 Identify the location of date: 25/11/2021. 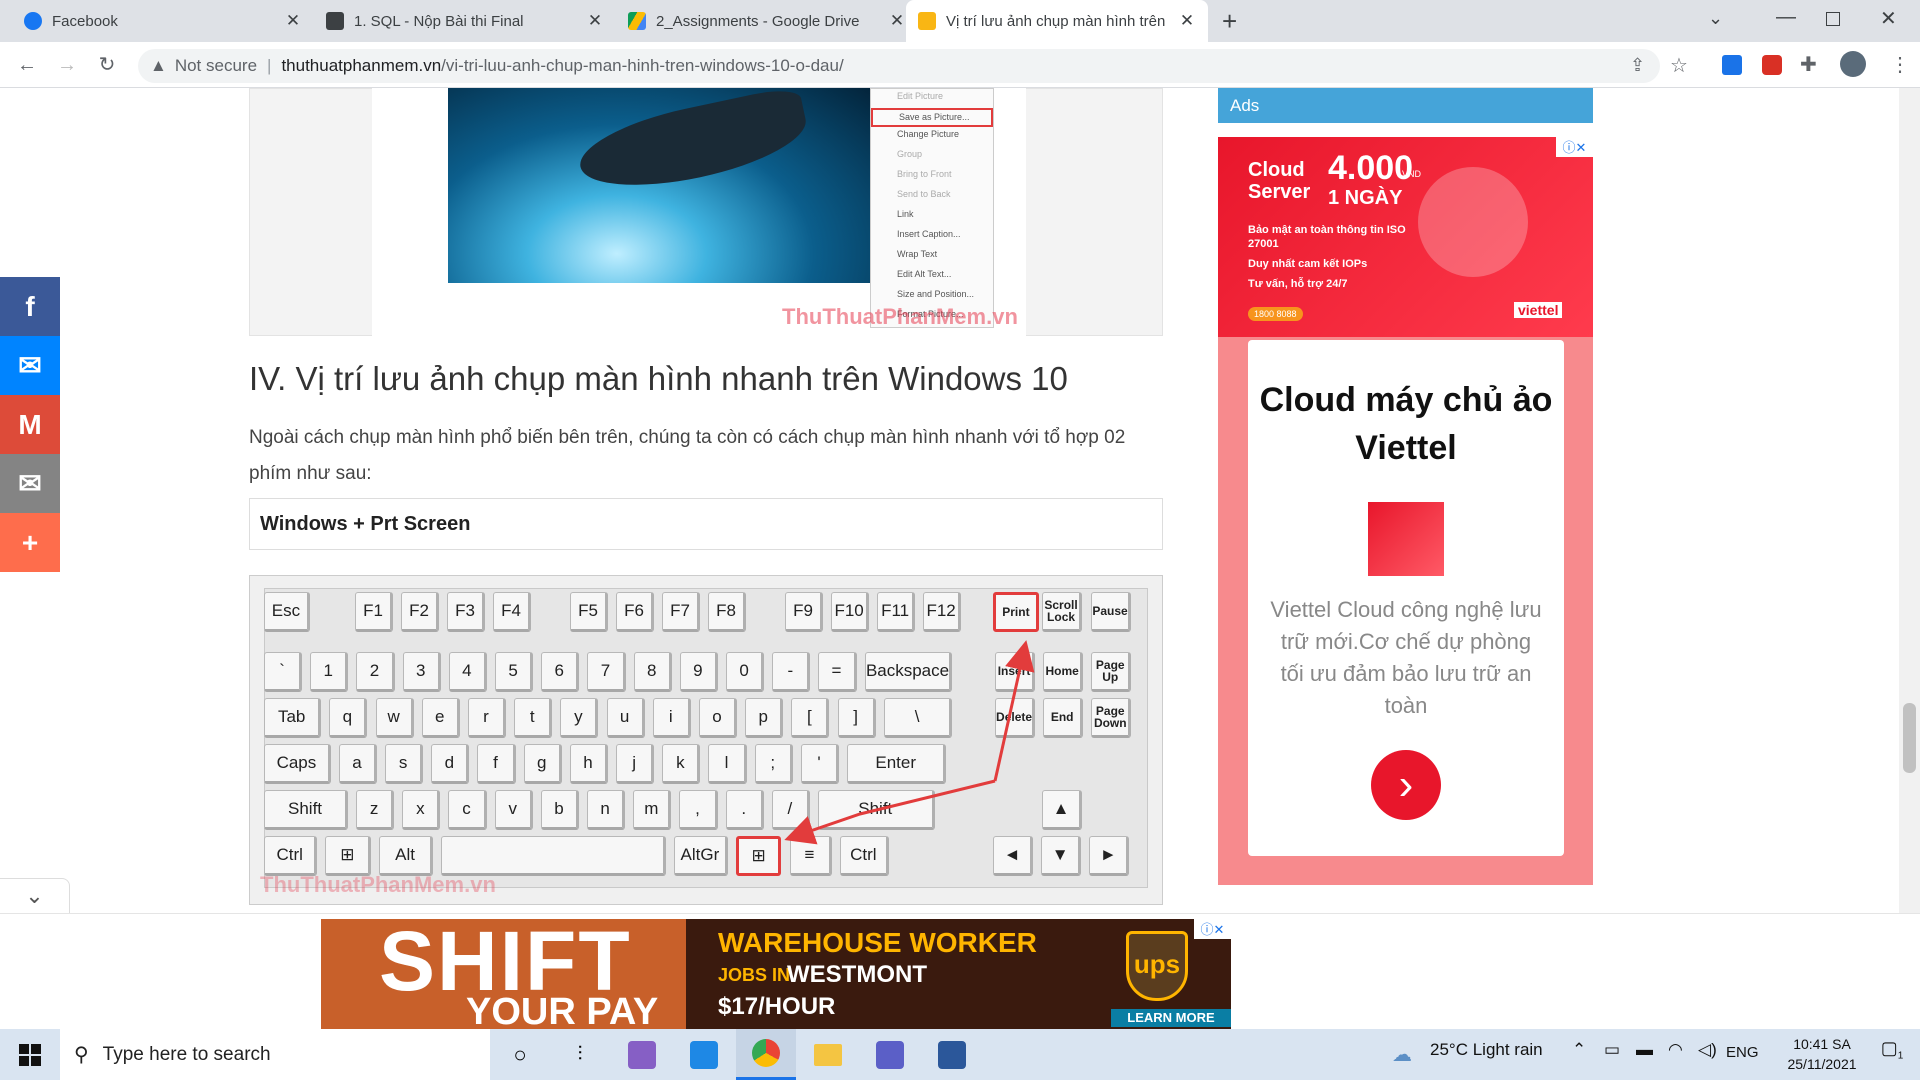
(1822, 1064).